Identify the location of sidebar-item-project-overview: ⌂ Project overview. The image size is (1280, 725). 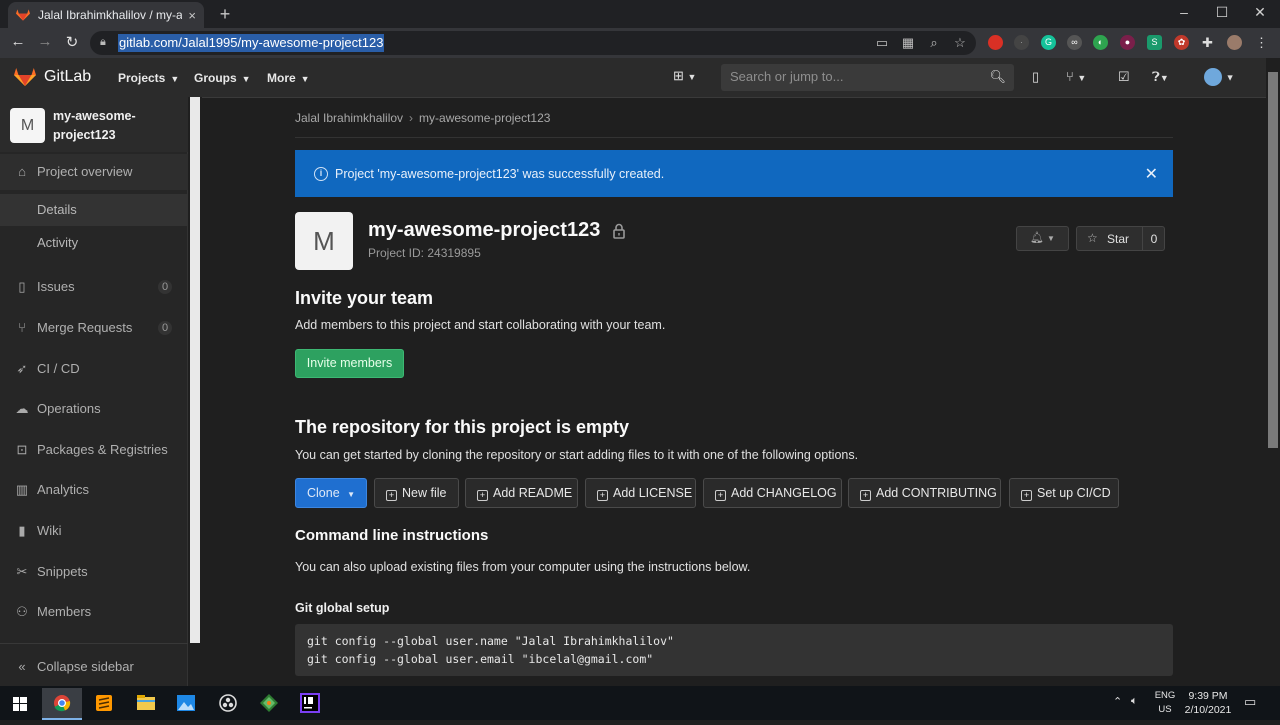
(94, 172).